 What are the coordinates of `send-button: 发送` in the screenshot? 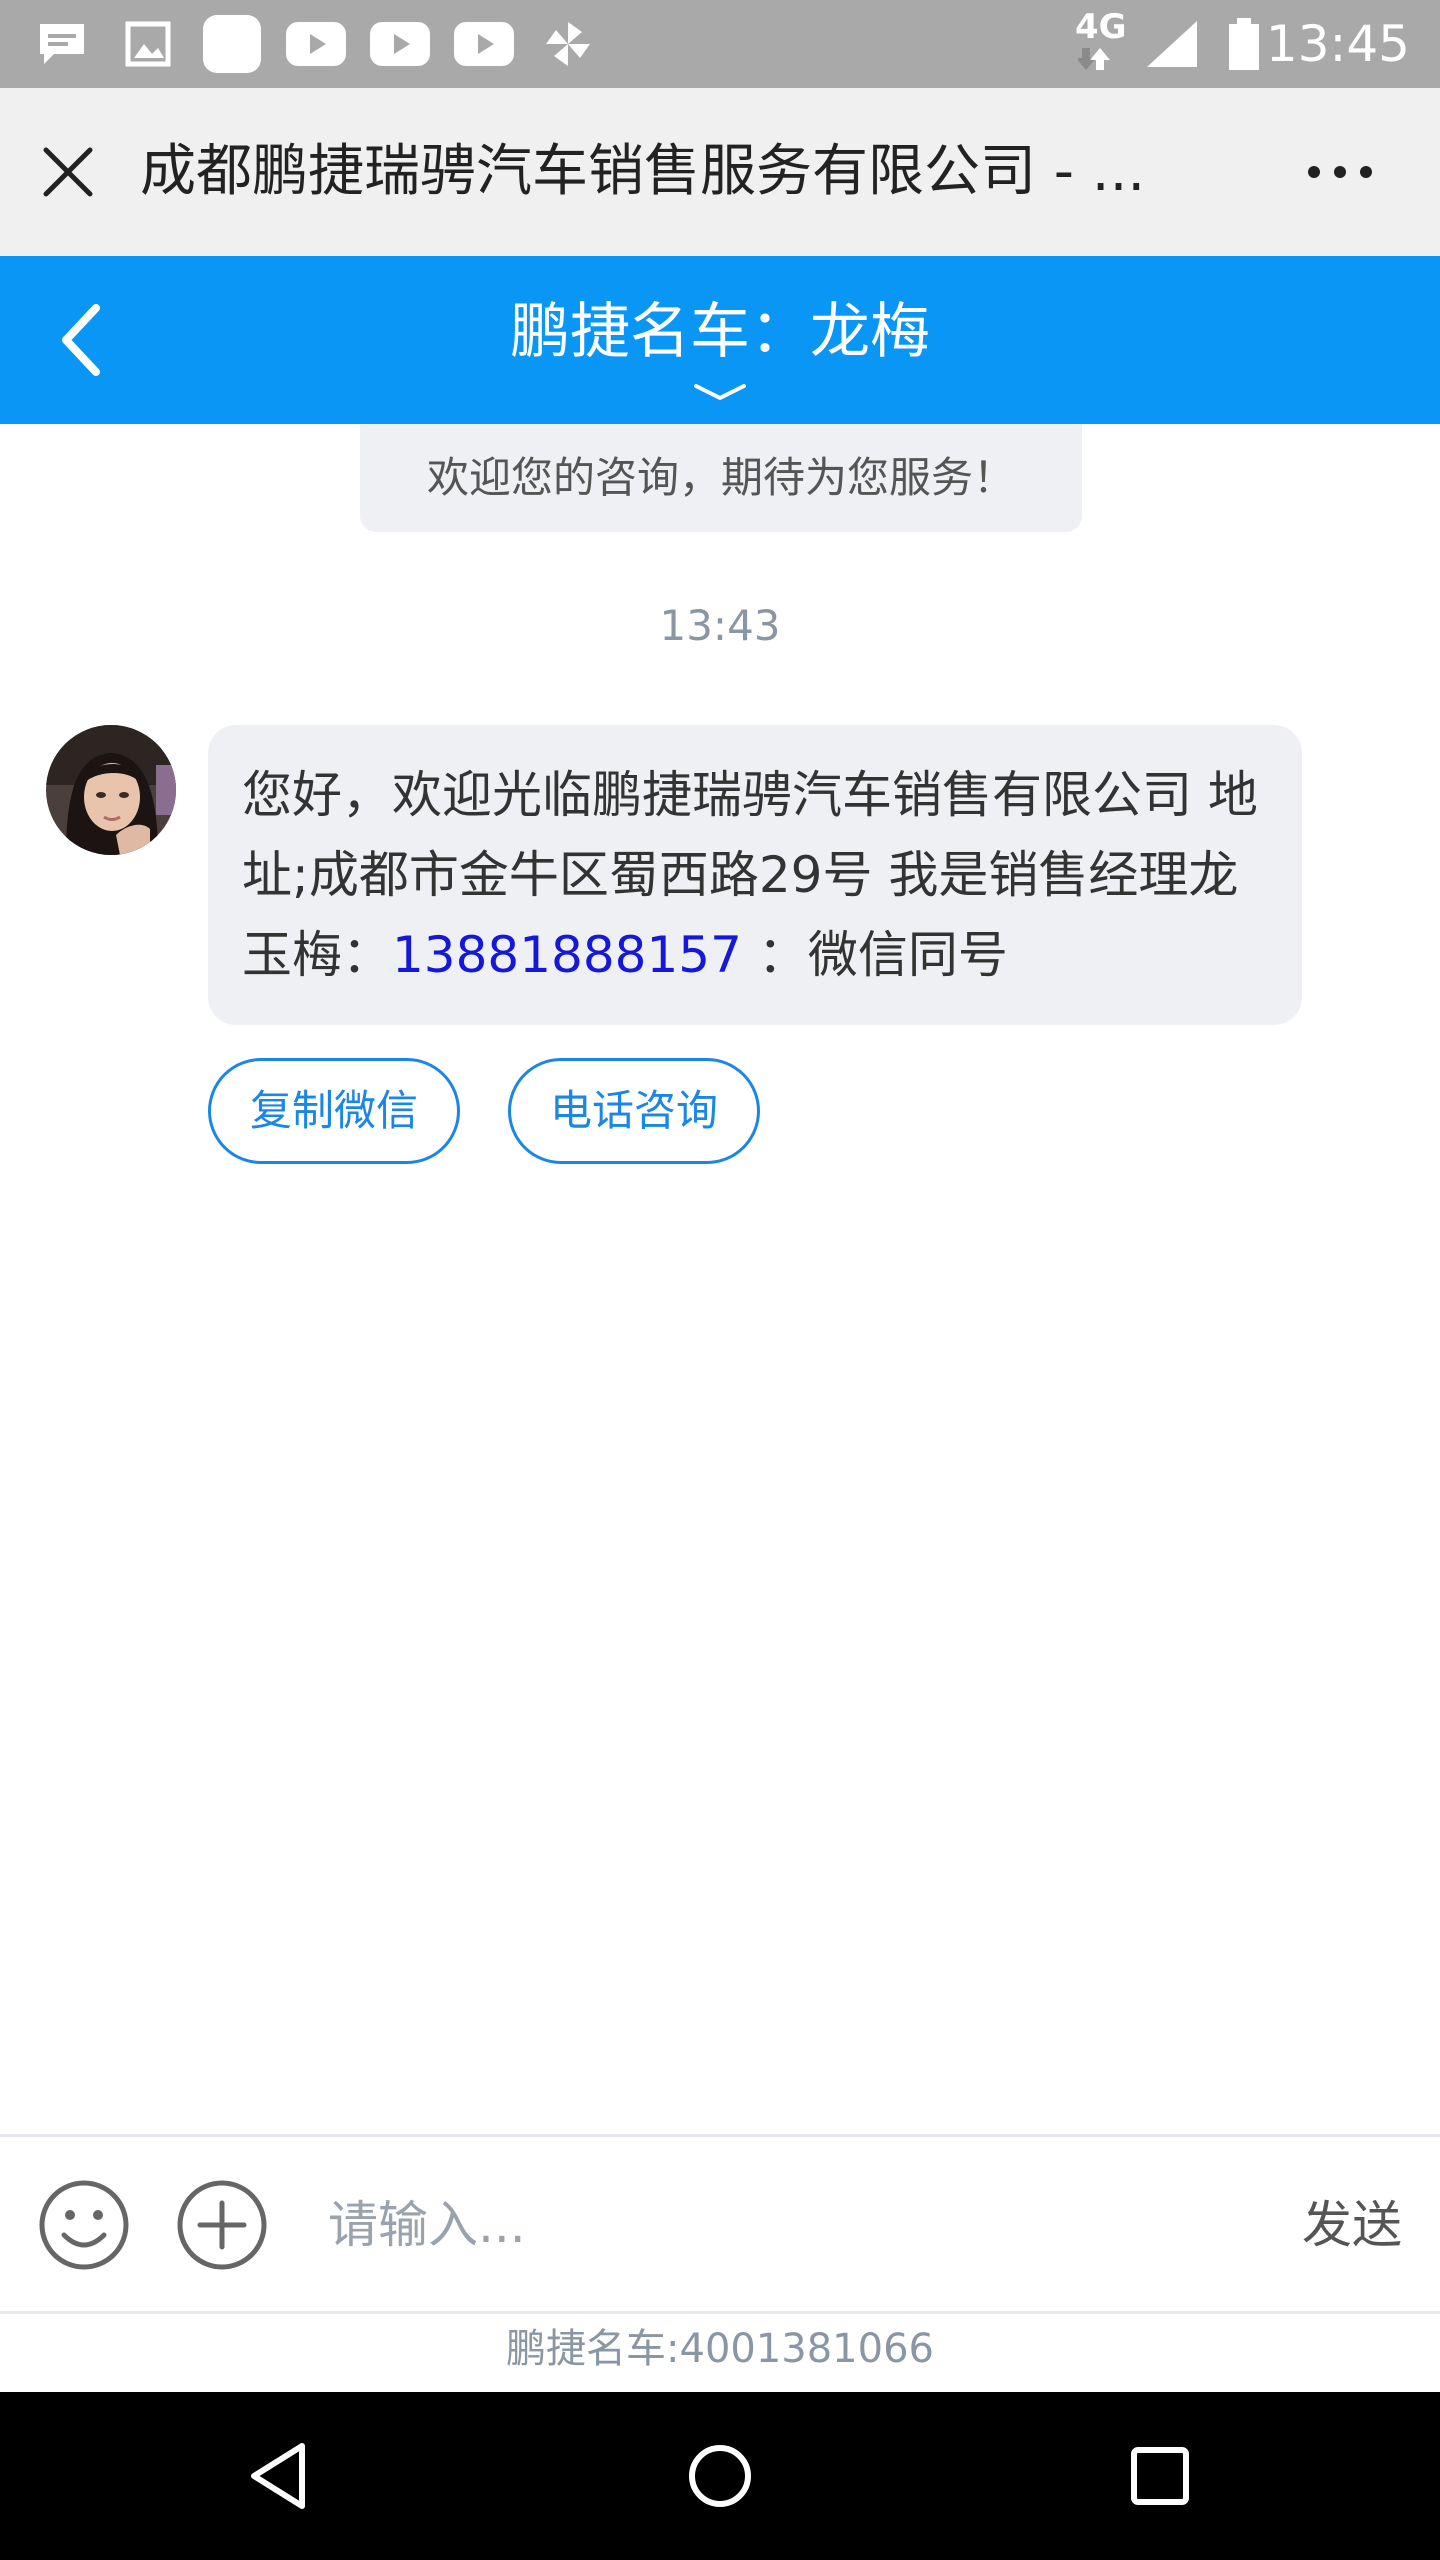 It's located at (1352, 2225).